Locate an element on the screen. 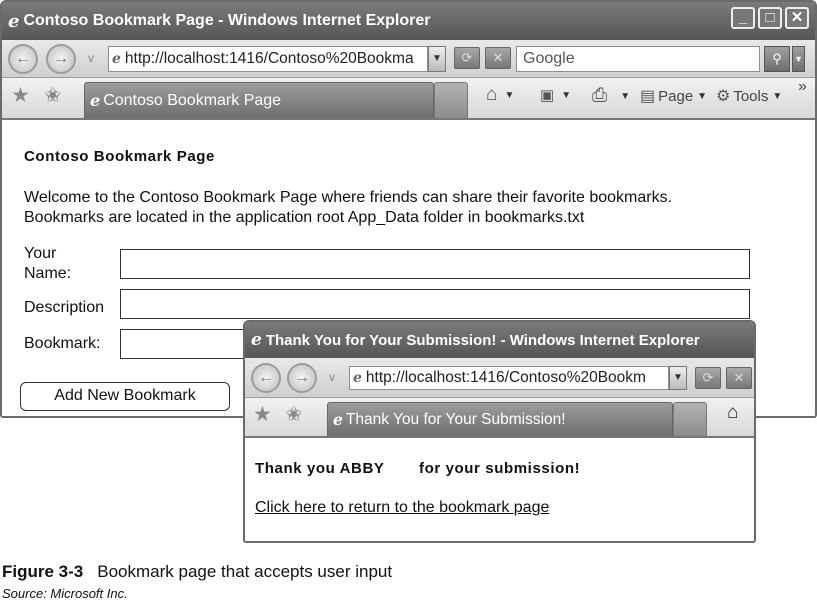 The height and width of the screenshot is (601, 817). address-bar: e http://localhost:1416/Contoso%20Bookma is located at coordinates (268, 59).